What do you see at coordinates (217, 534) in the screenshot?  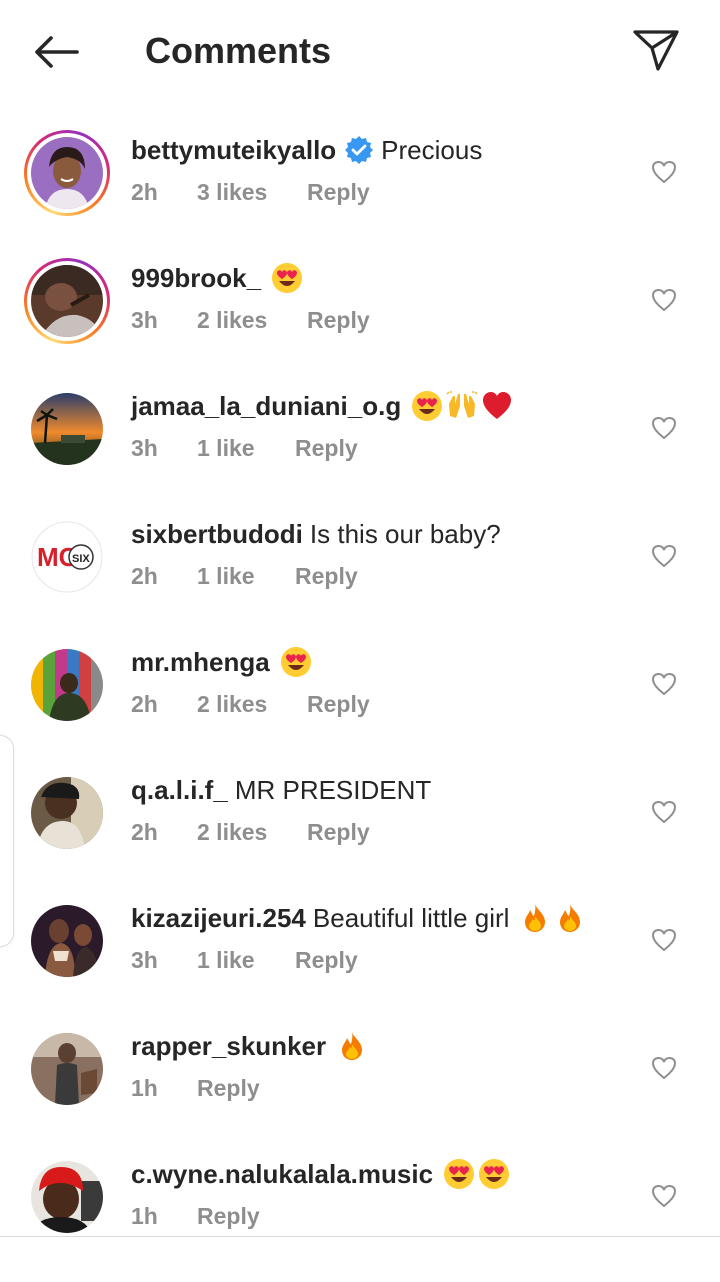 I see `comment-username: sixbertbudodi` at bounding box center [217, 534].